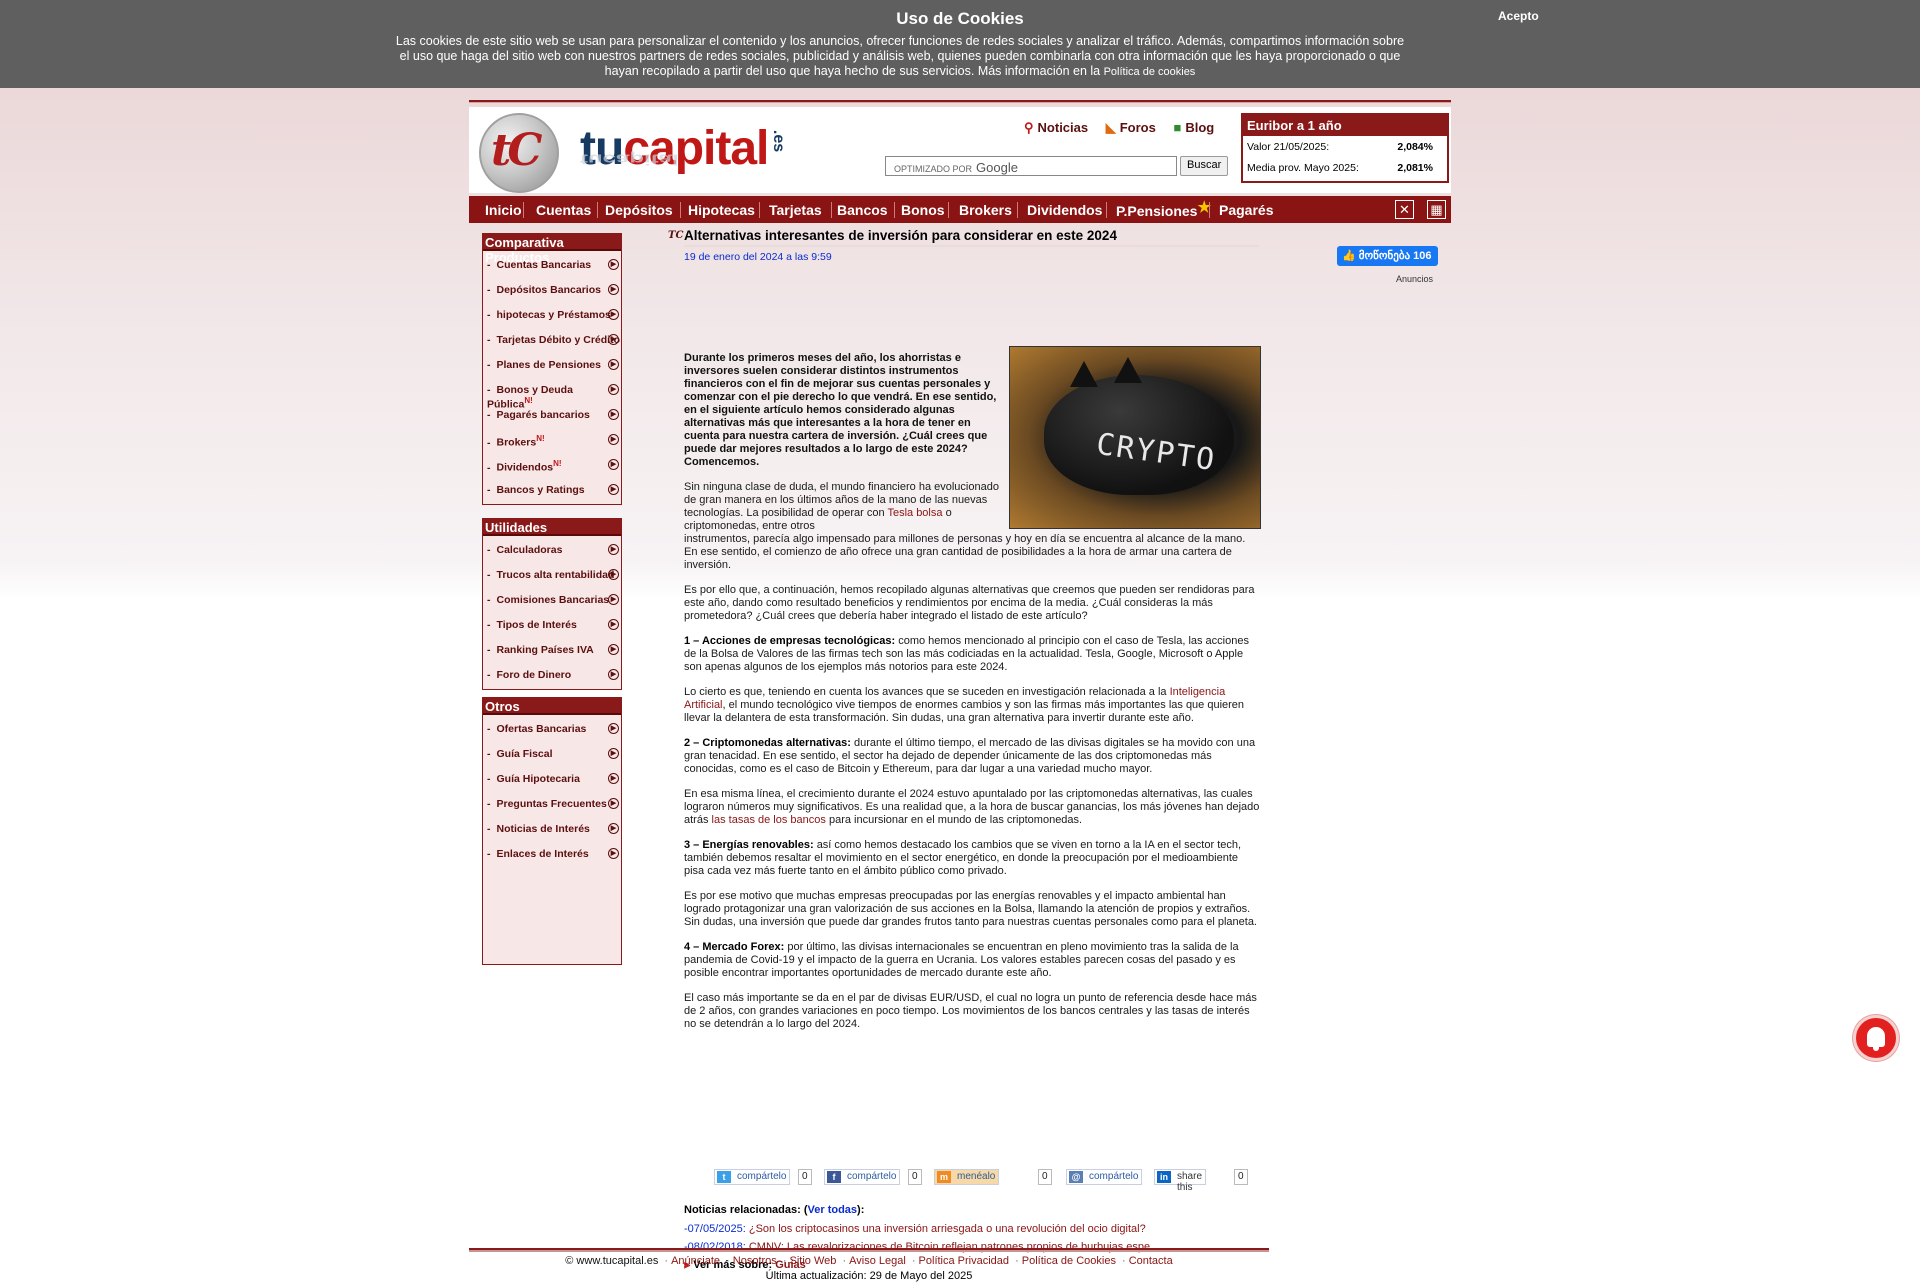  Describe the element at coordinates (529, 550) in the screenshot. I see `sidebar-item-label: Calculadoras` at that location.